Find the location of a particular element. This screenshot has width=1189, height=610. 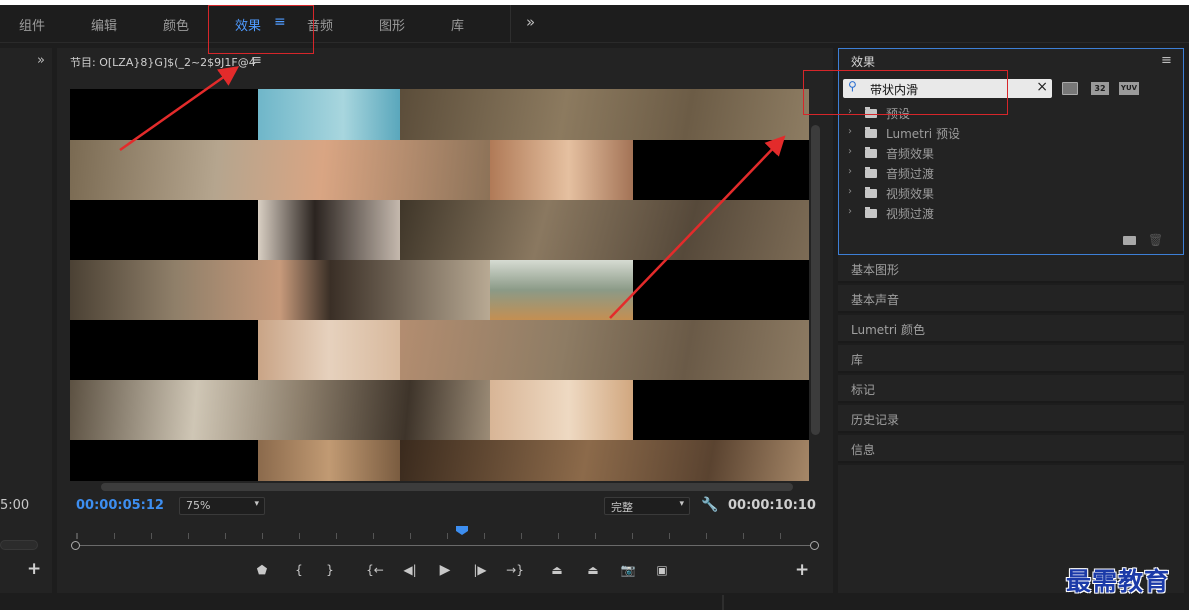

watermark: 最需教育 is located at coordinates (1118, 581).